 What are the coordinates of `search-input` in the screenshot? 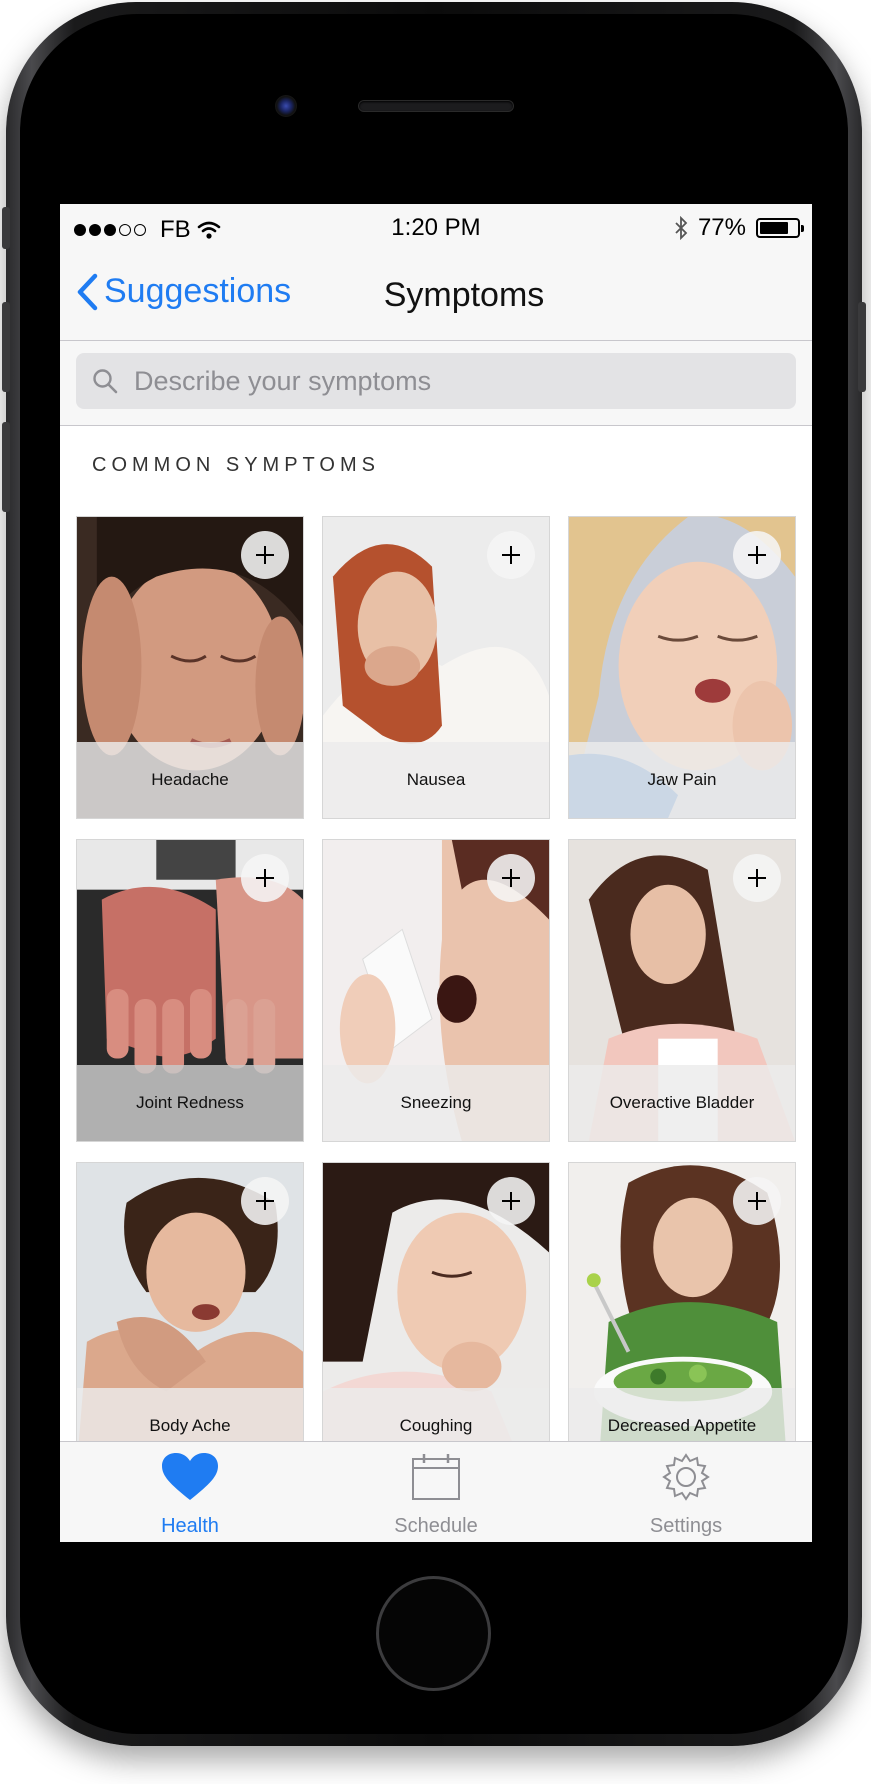 It's located at (414, 381).